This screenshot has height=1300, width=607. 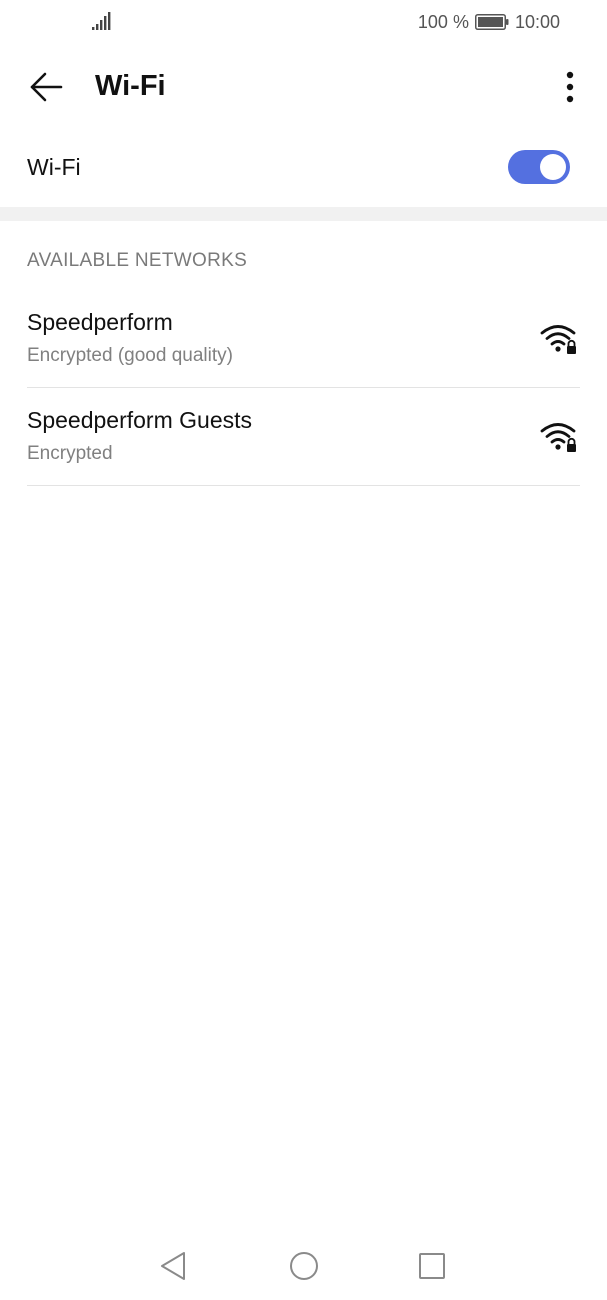 I want to click on status-right-group: 100 % 10:00, so click(x=489, y=22).